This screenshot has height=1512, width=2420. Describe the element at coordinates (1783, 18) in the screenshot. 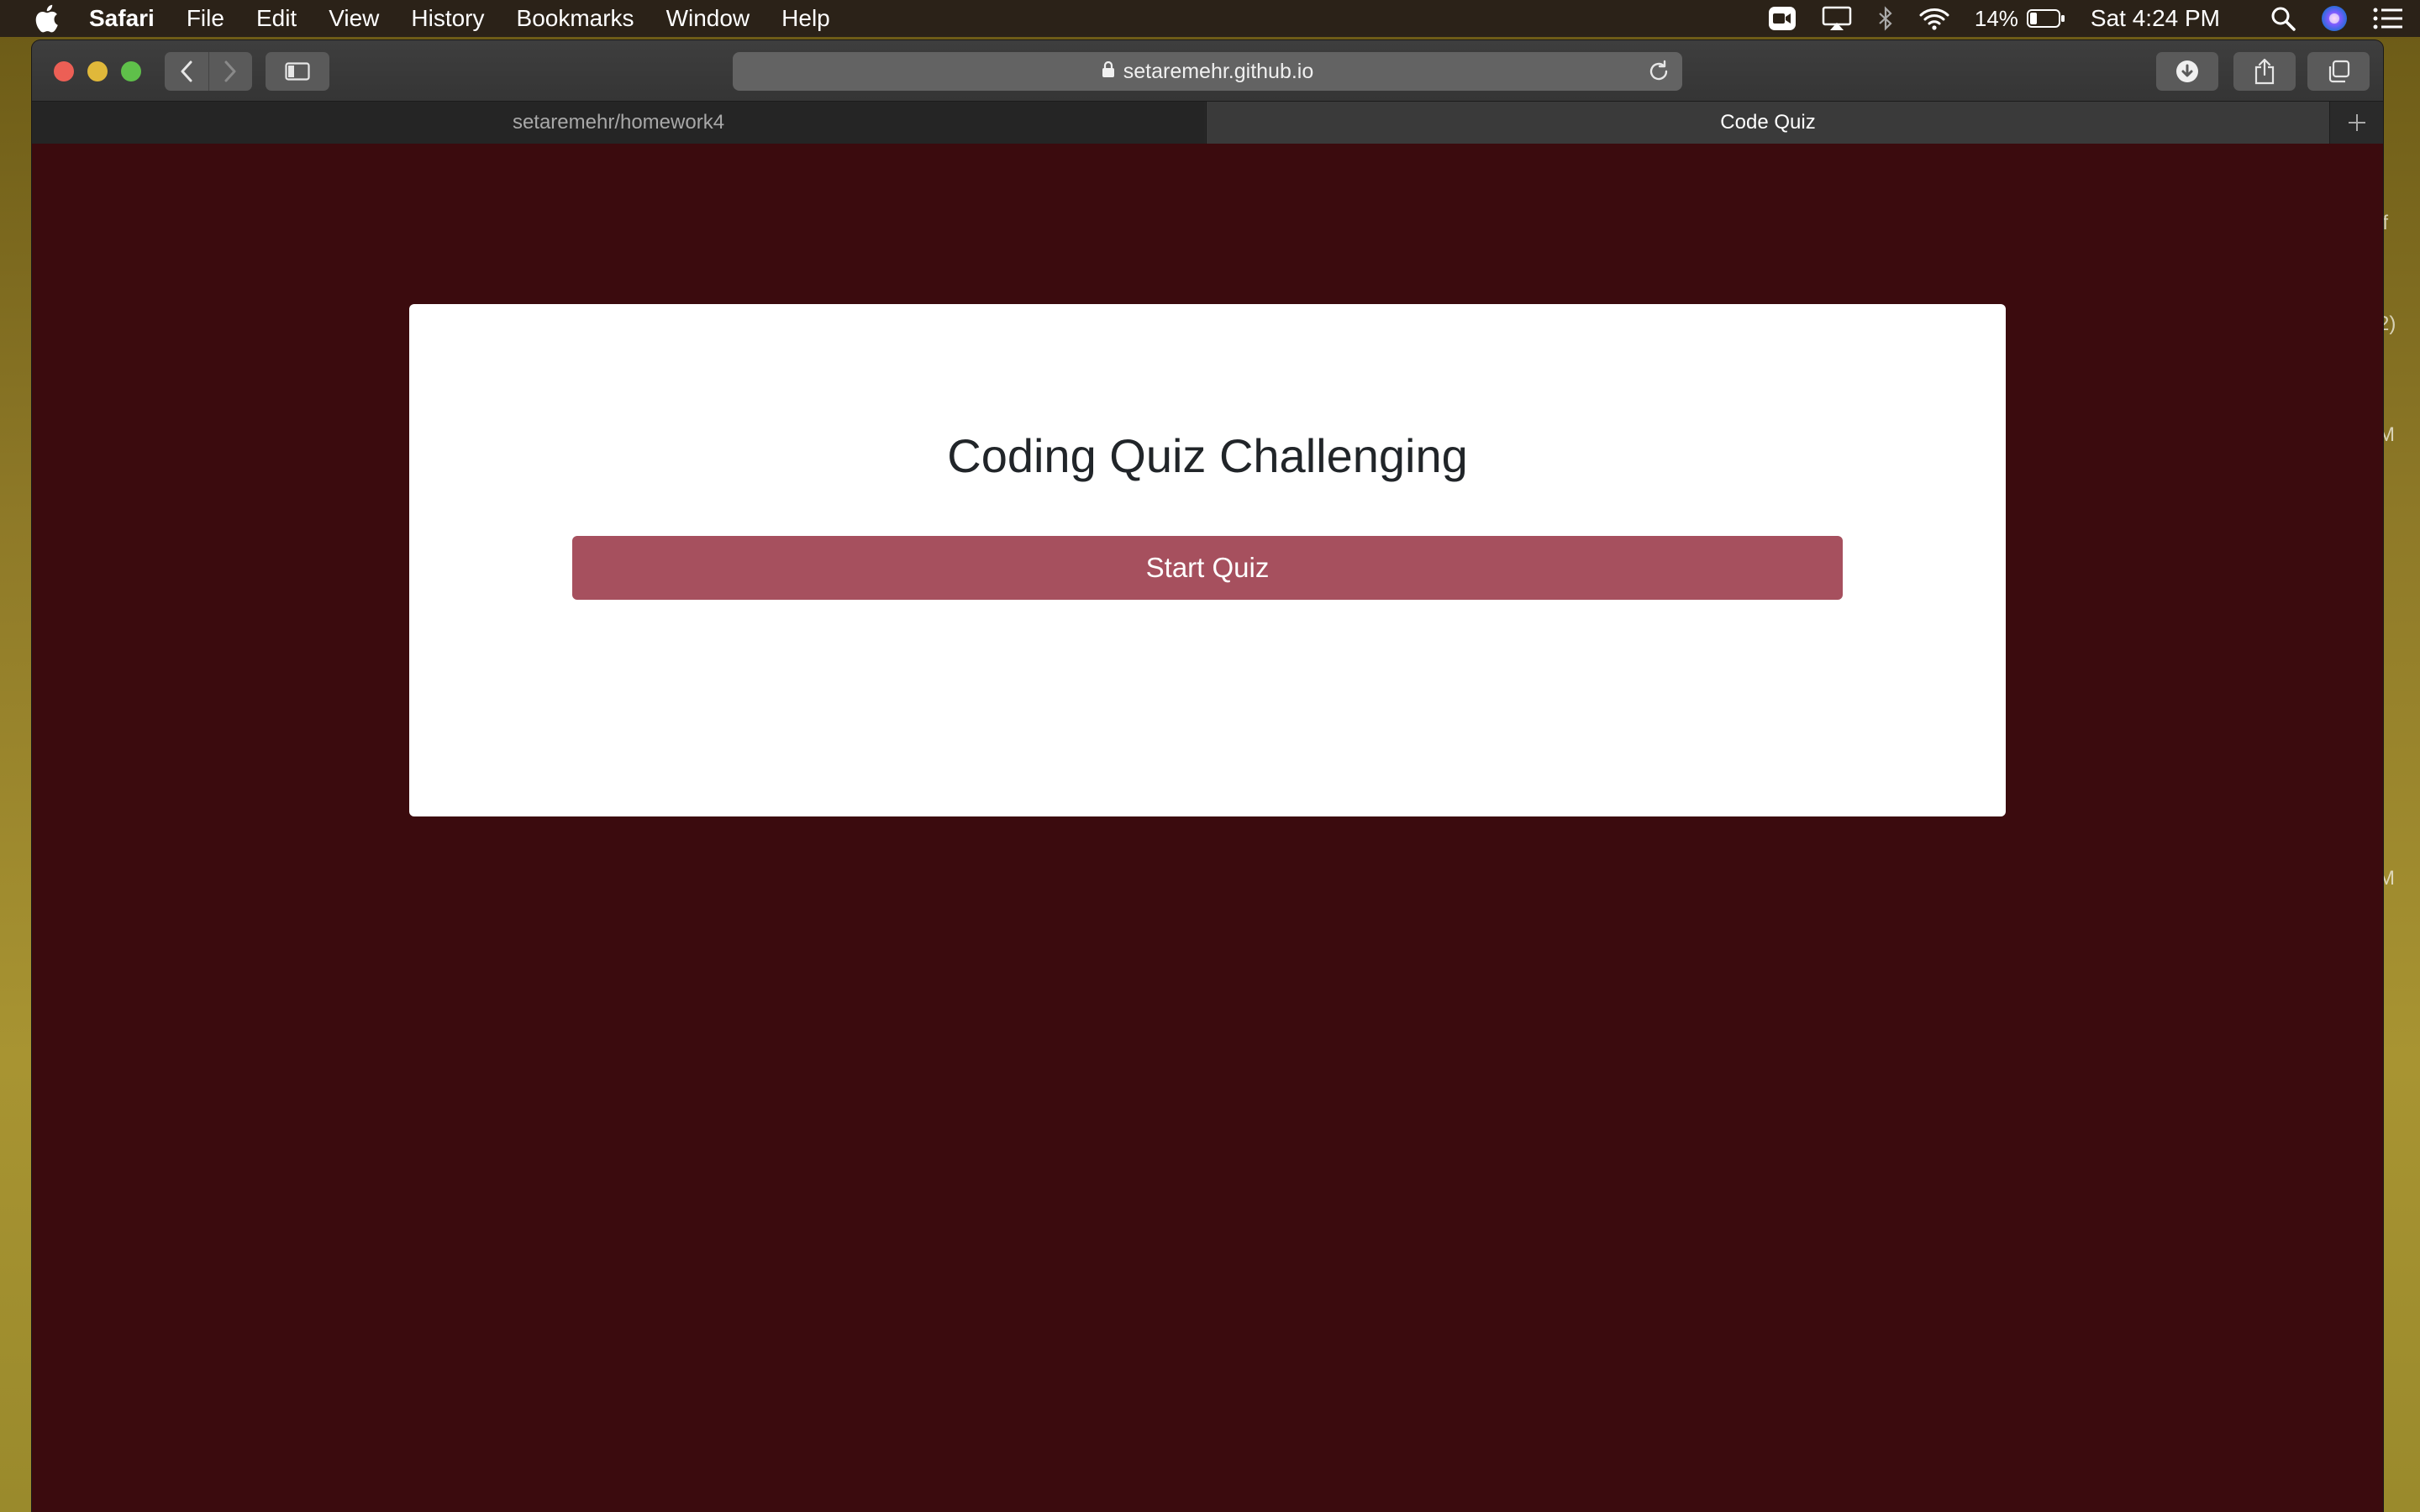

I see `zoom-video-icon` at that location.